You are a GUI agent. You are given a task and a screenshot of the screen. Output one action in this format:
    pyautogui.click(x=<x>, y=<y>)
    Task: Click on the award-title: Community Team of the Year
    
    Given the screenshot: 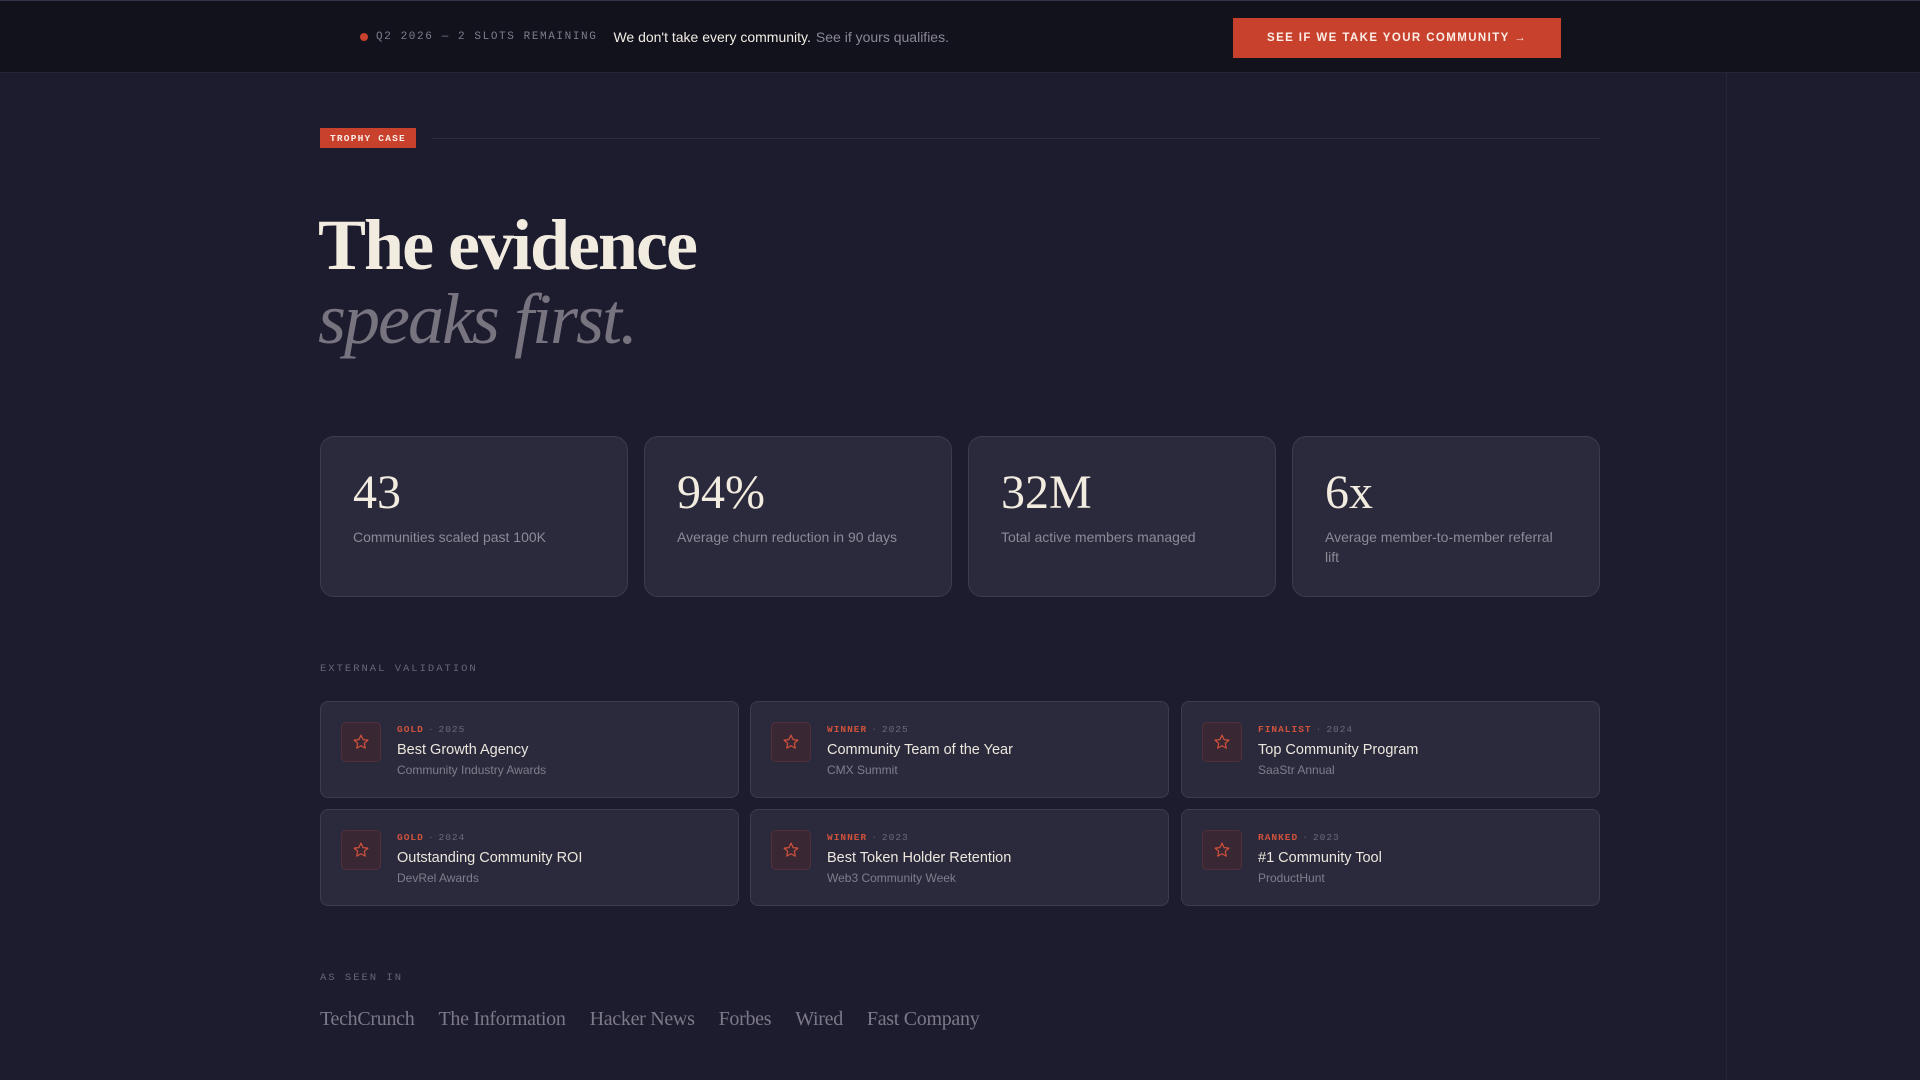 What is the action you would take?
    pyautogui.click(x=920, y=750)
    